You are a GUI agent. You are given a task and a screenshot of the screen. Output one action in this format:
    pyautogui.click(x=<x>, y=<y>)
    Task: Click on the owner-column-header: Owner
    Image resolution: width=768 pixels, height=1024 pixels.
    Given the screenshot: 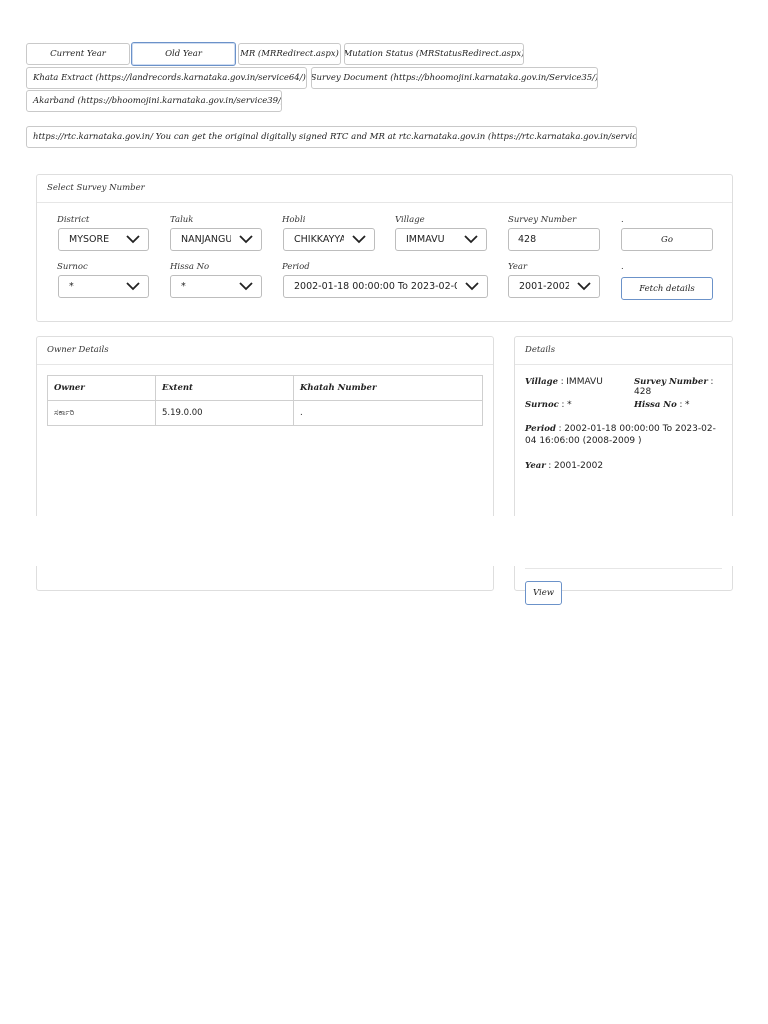 What is the action you would take?
    pyautogui.click(x=101, y=388)
    